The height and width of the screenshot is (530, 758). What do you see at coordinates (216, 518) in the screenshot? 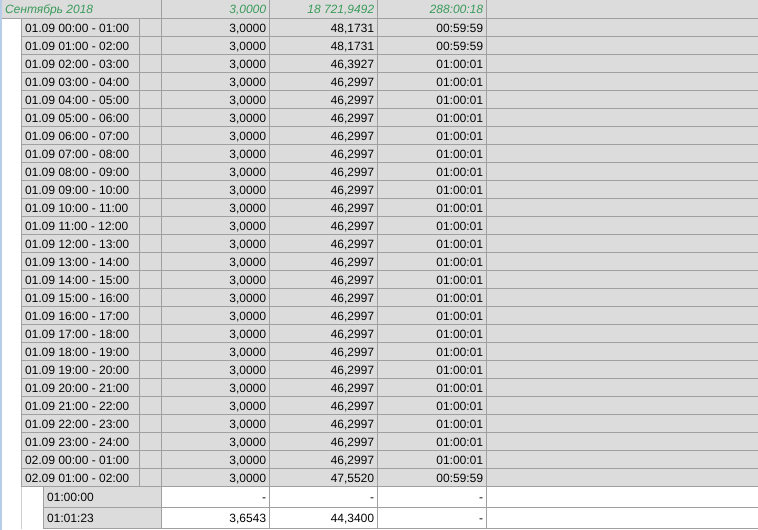
I see `table-cell: 3,6543` at bounding box center [216, 518].